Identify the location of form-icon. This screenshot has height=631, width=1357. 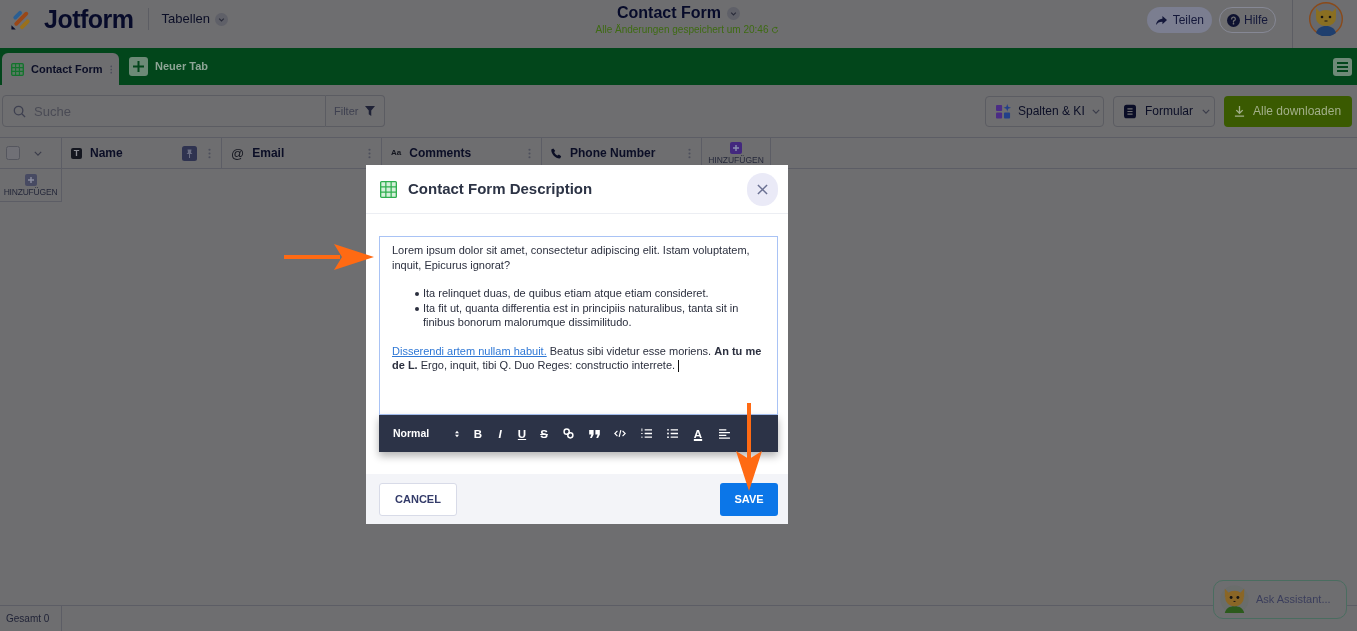
(1130, 111).